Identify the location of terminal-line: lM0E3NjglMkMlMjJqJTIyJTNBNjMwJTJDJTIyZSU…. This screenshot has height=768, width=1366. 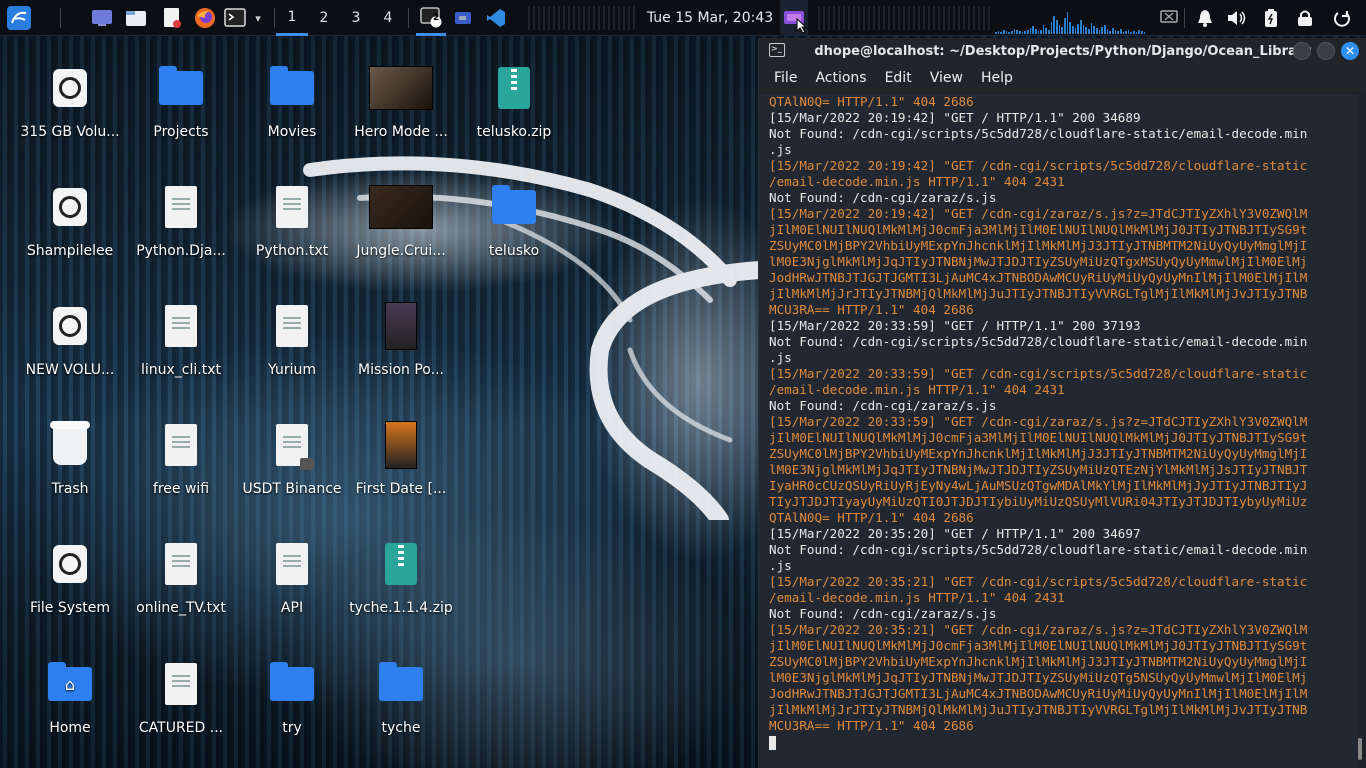
(1038, 677).